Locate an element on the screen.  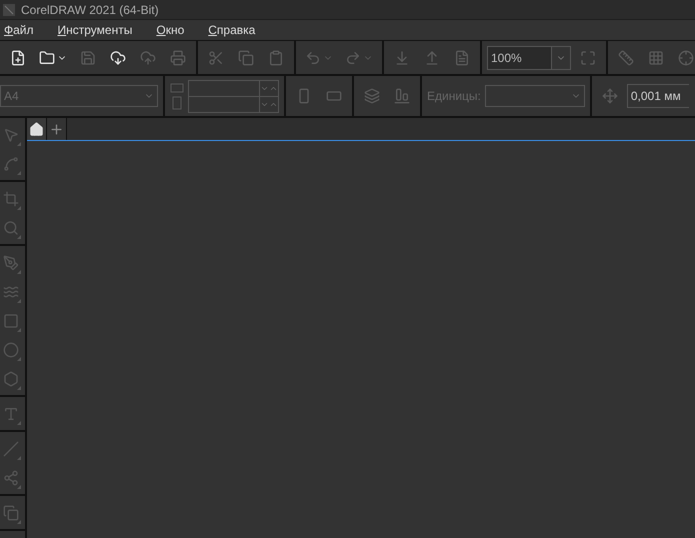
ruler-icon is located at coordinates (626, 58).